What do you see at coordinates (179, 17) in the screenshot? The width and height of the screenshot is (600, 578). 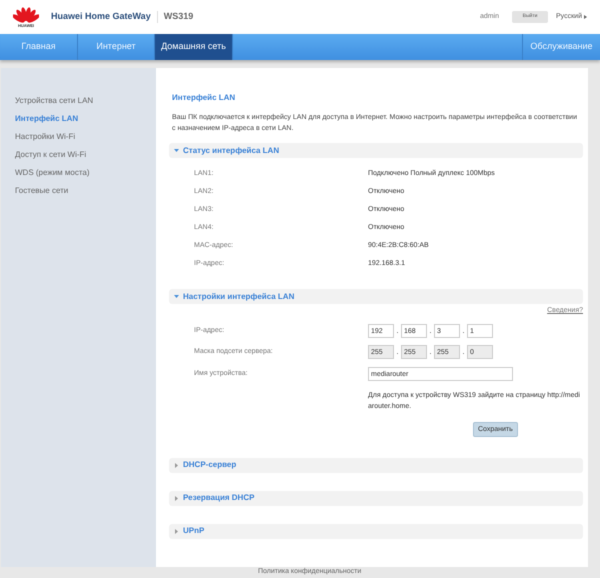 I see `model-name: WS319` at bounding box center [179, 17].